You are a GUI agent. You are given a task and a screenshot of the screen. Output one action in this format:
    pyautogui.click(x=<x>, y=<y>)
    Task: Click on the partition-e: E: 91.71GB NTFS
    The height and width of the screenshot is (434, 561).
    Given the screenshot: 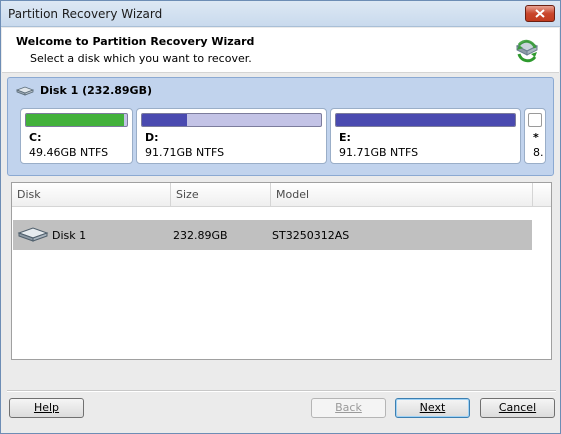 What is the action you would take?
    pyautogui.click(x=425, y=136)
    